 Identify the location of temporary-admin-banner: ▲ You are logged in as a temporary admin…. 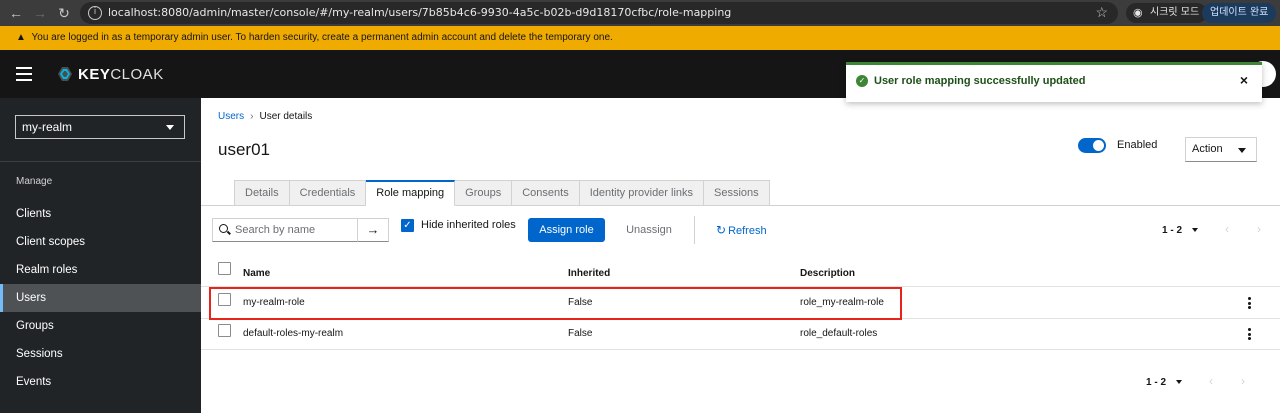
(640, 38).